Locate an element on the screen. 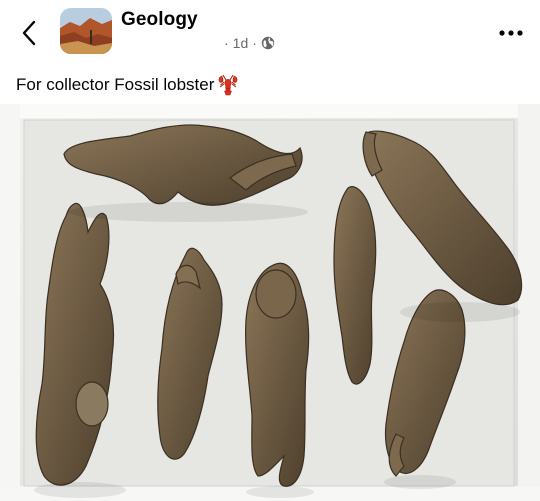 This screenshot has height=501, width=540. group-name: Geology is located at coordinates (159, 20).